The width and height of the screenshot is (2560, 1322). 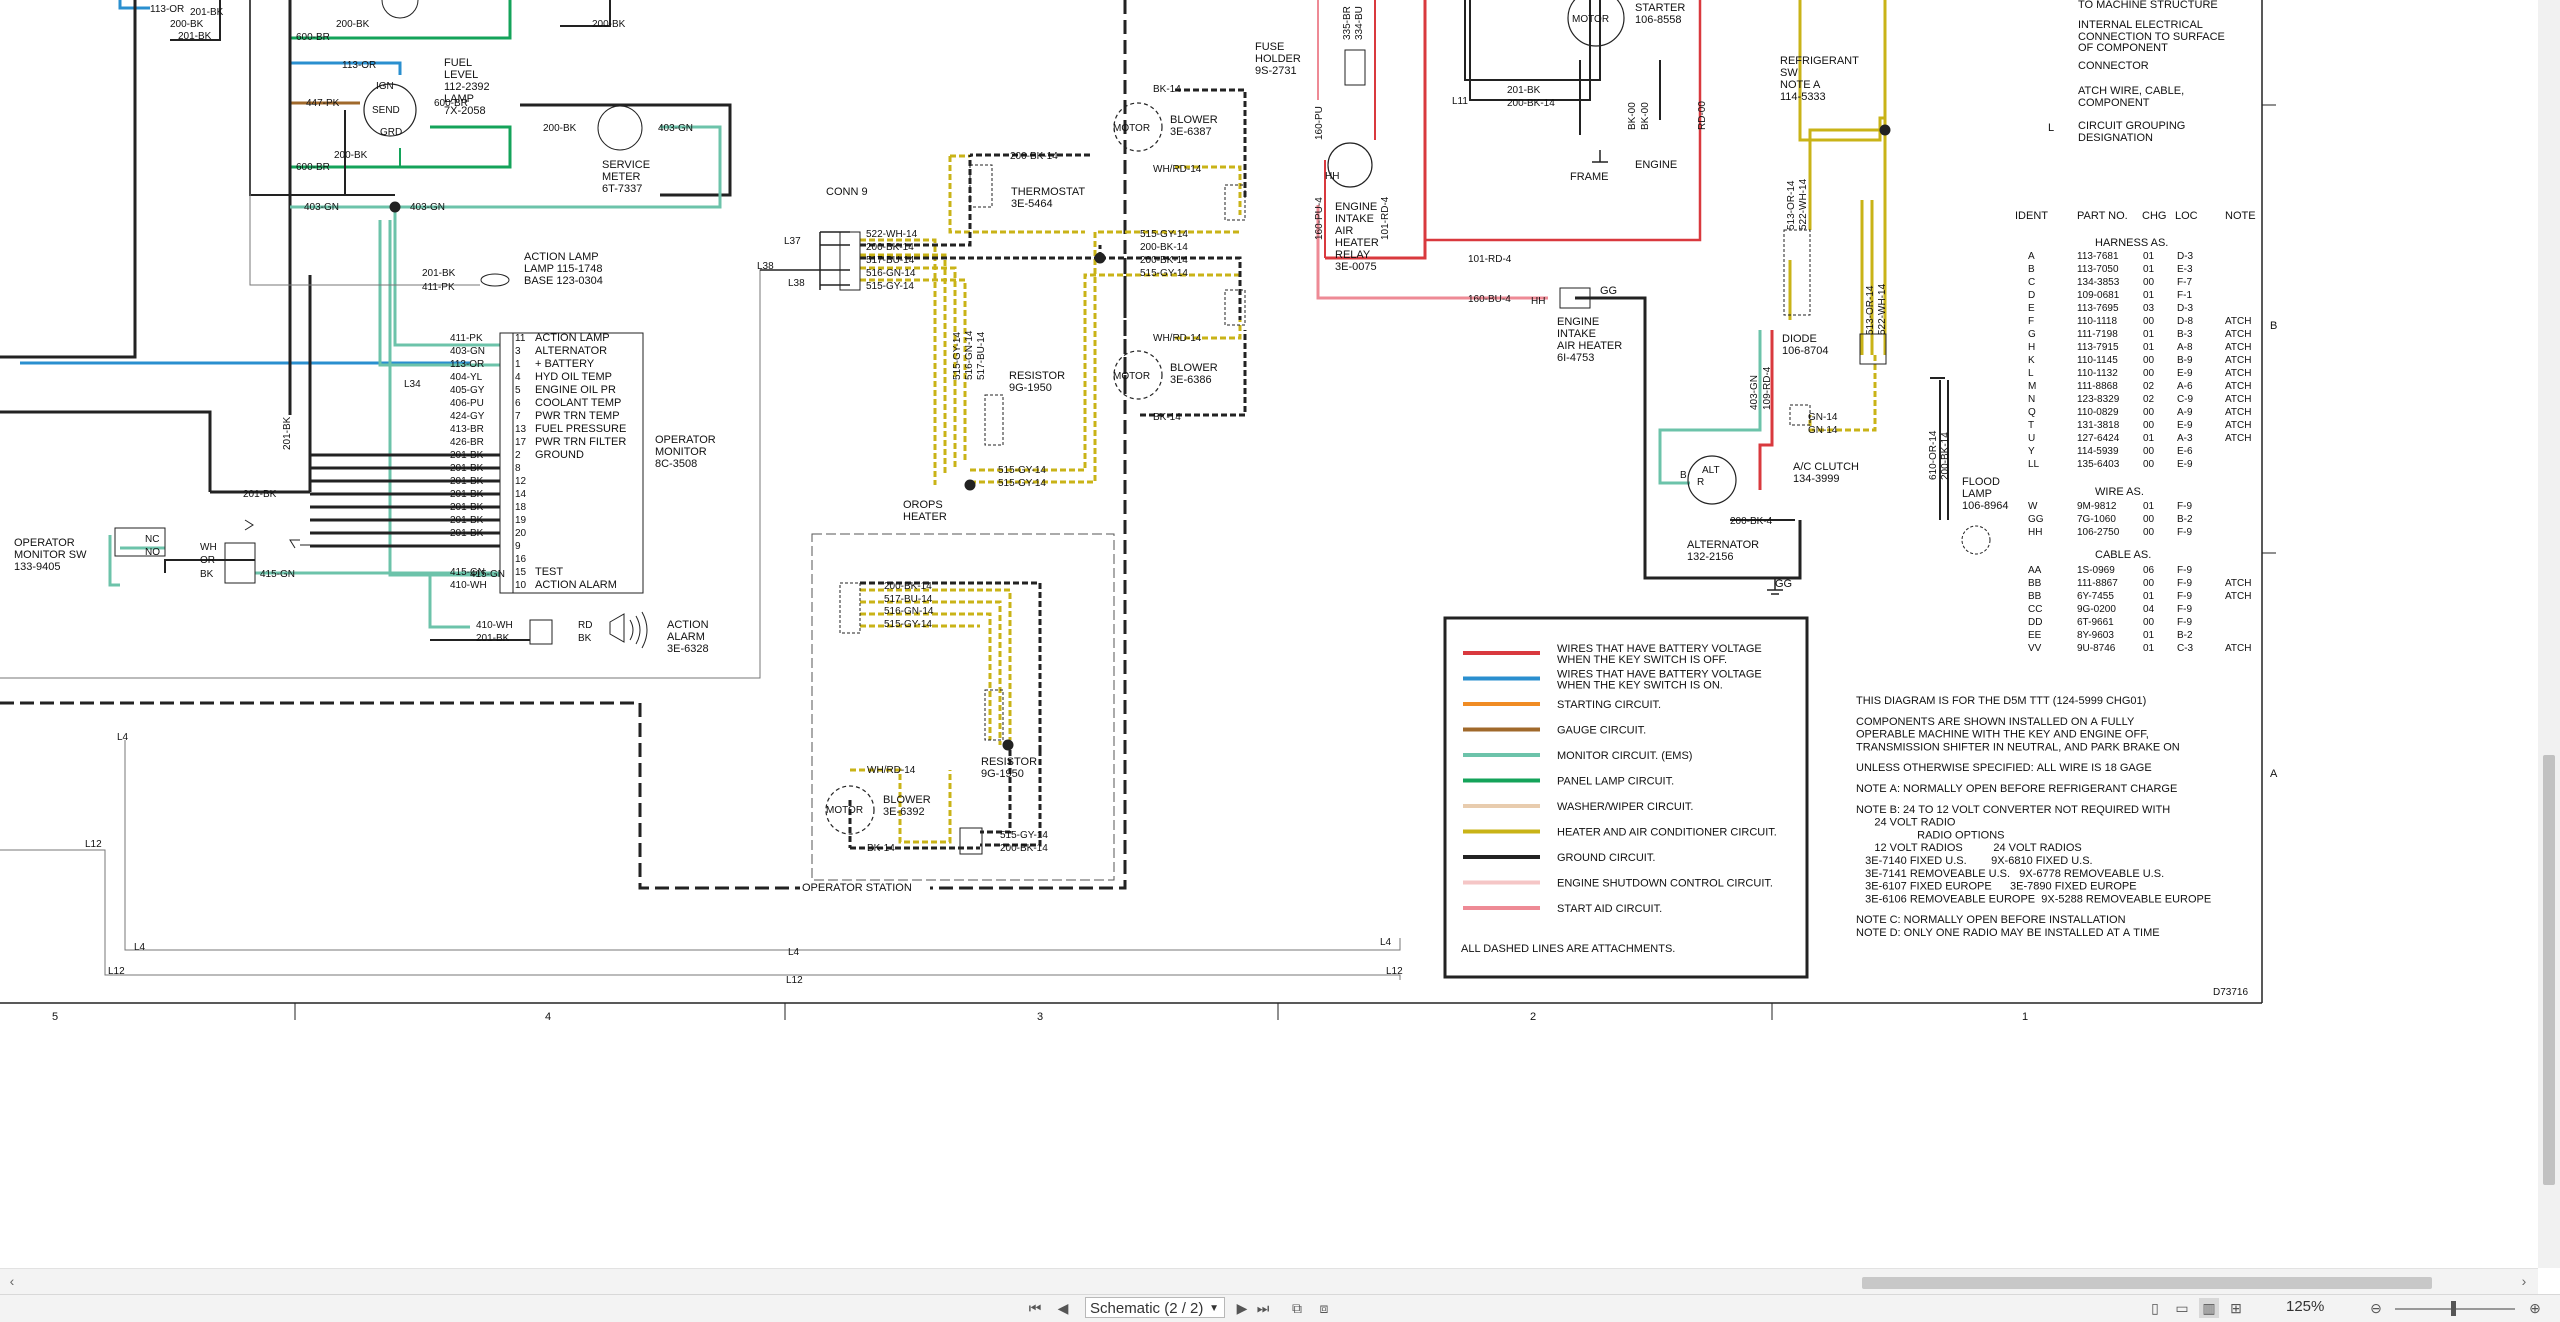 I want to click on symbols-key-line: COMPONENT, so click(x=2114, y=103).